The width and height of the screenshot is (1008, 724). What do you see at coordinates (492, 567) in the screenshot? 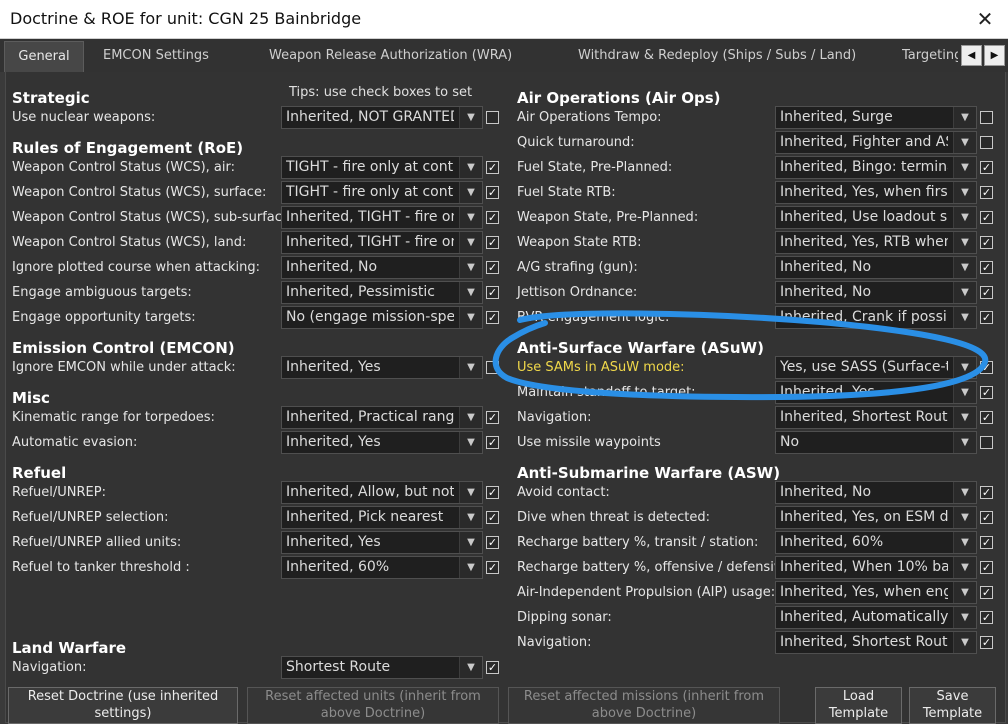
I see `checkbox-refuel-refuel-to-tanker-threshold: ✓` at bounding box center [492, 567].